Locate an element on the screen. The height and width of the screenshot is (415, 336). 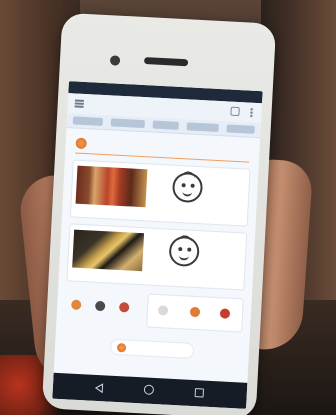
app-title is located at coordinates (144, 107).